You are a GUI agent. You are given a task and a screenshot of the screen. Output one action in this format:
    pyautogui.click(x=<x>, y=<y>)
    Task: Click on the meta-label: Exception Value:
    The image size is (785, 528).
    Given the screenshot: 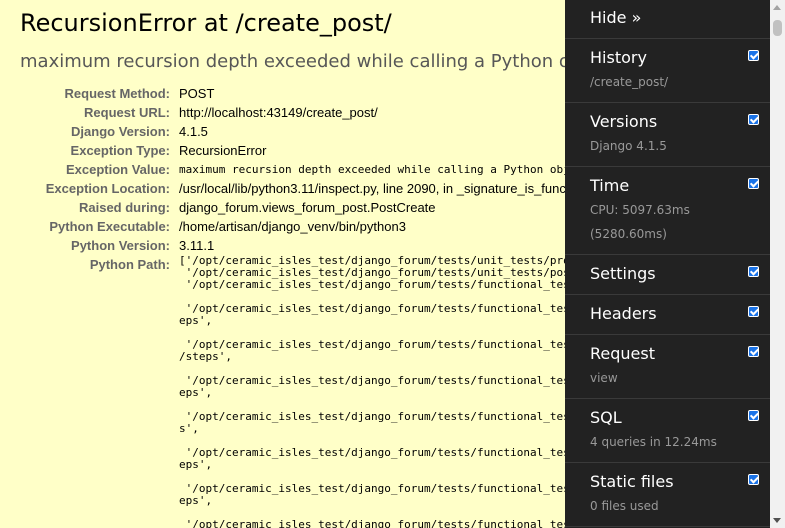 What is the action you would take?
    pyautogui.click(x=117, y=169)
    